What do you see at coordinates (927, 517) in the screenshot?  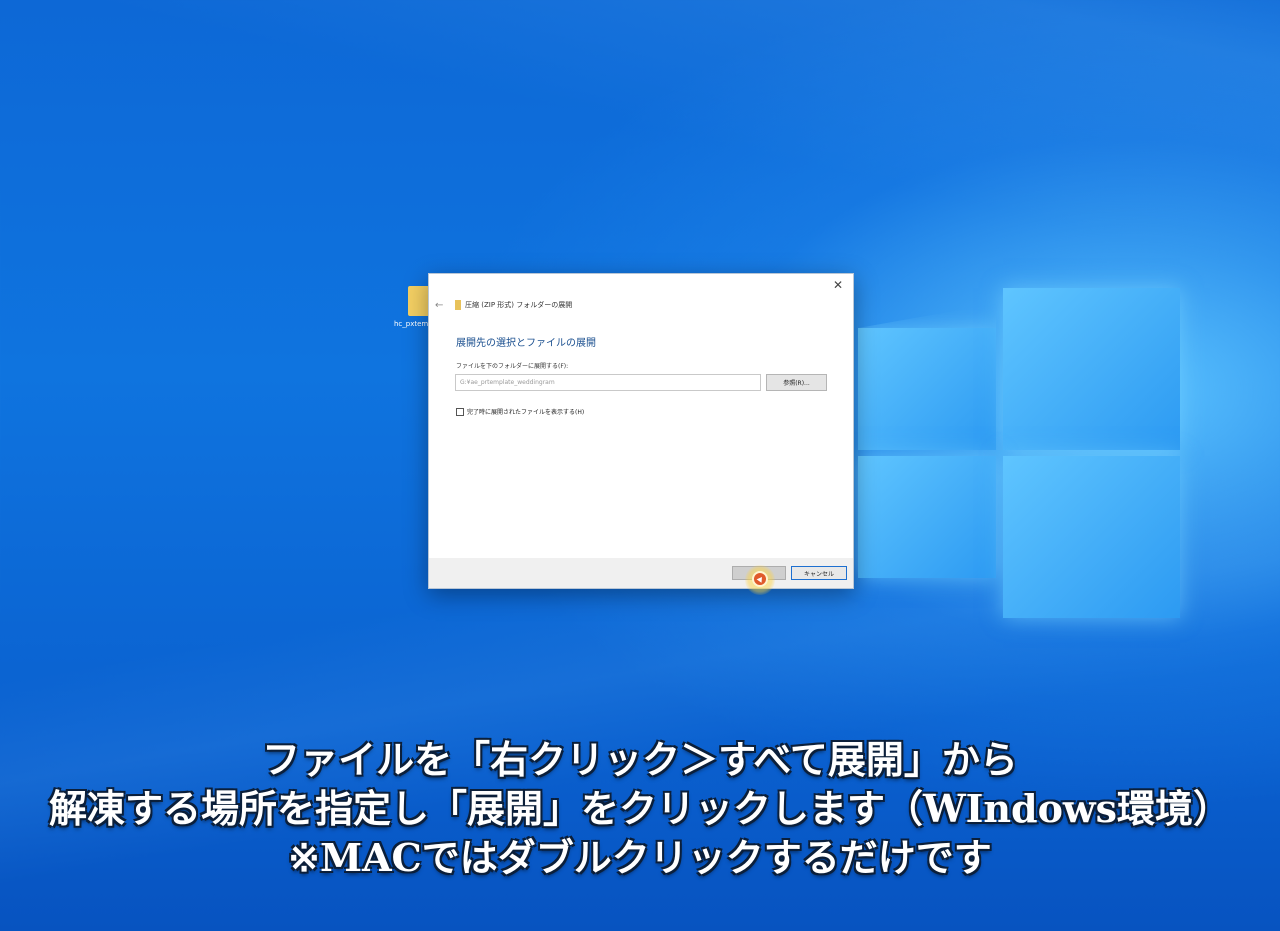 I see `logo-pane-bottom-left` at bounding box center [927, 517].